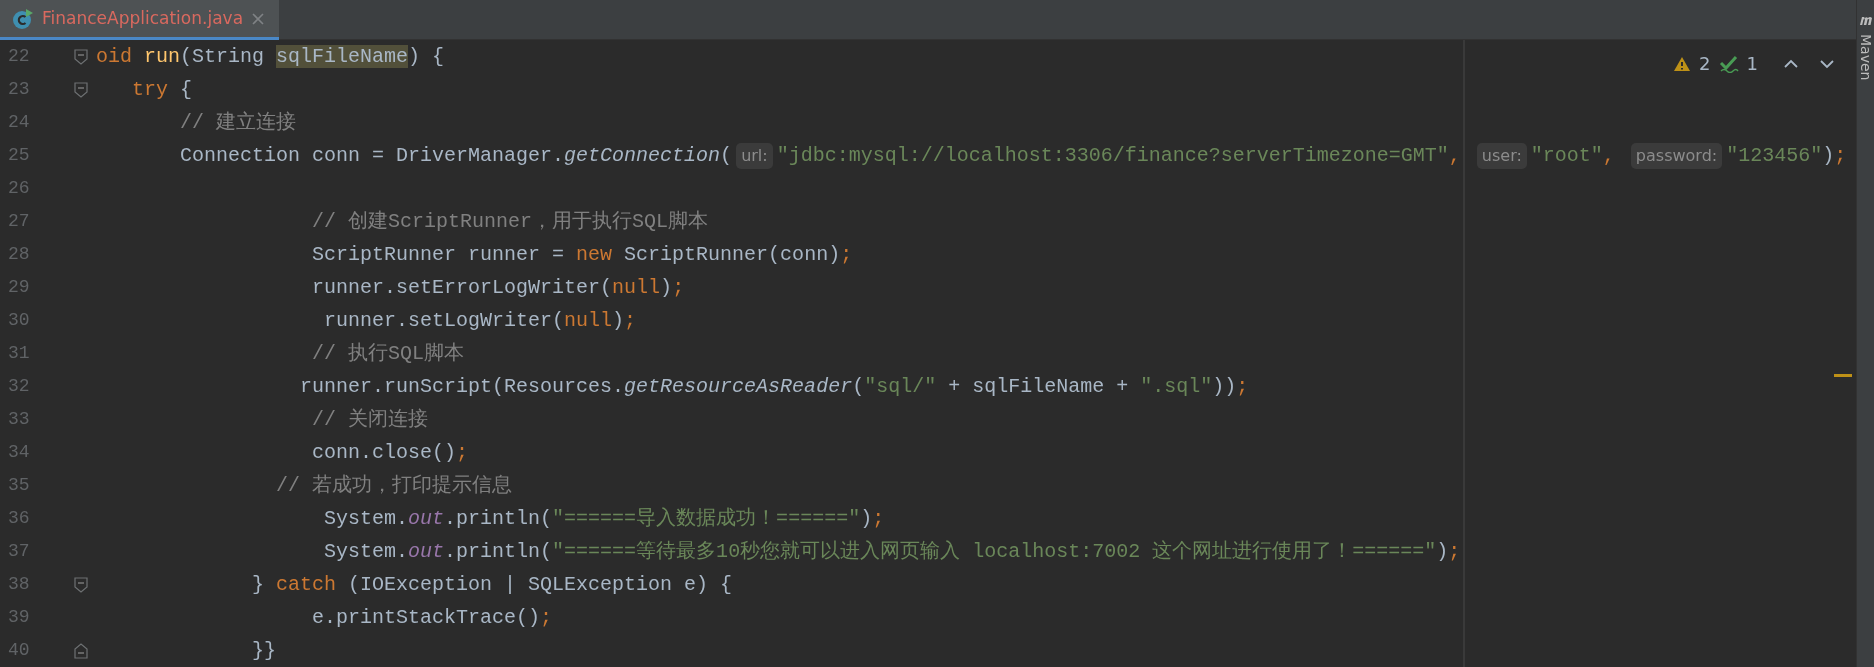  What do you see at coordinates (370, 419) in the screenshot?
I see `code-text: // 关闭连接` at bounding box center [370, 419].